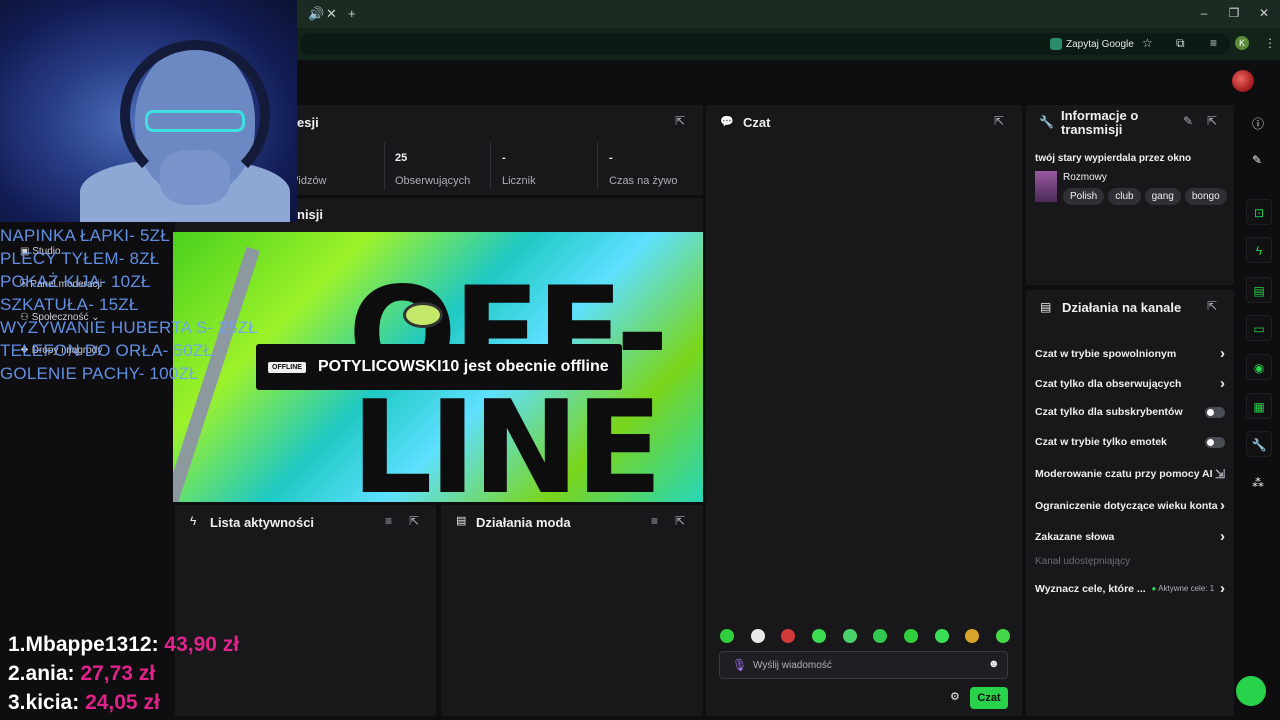  Describe the element at coordinates (1130, 536) in the screenshot. I see `banned-words-row: Zakazane słowa ›` at that location.